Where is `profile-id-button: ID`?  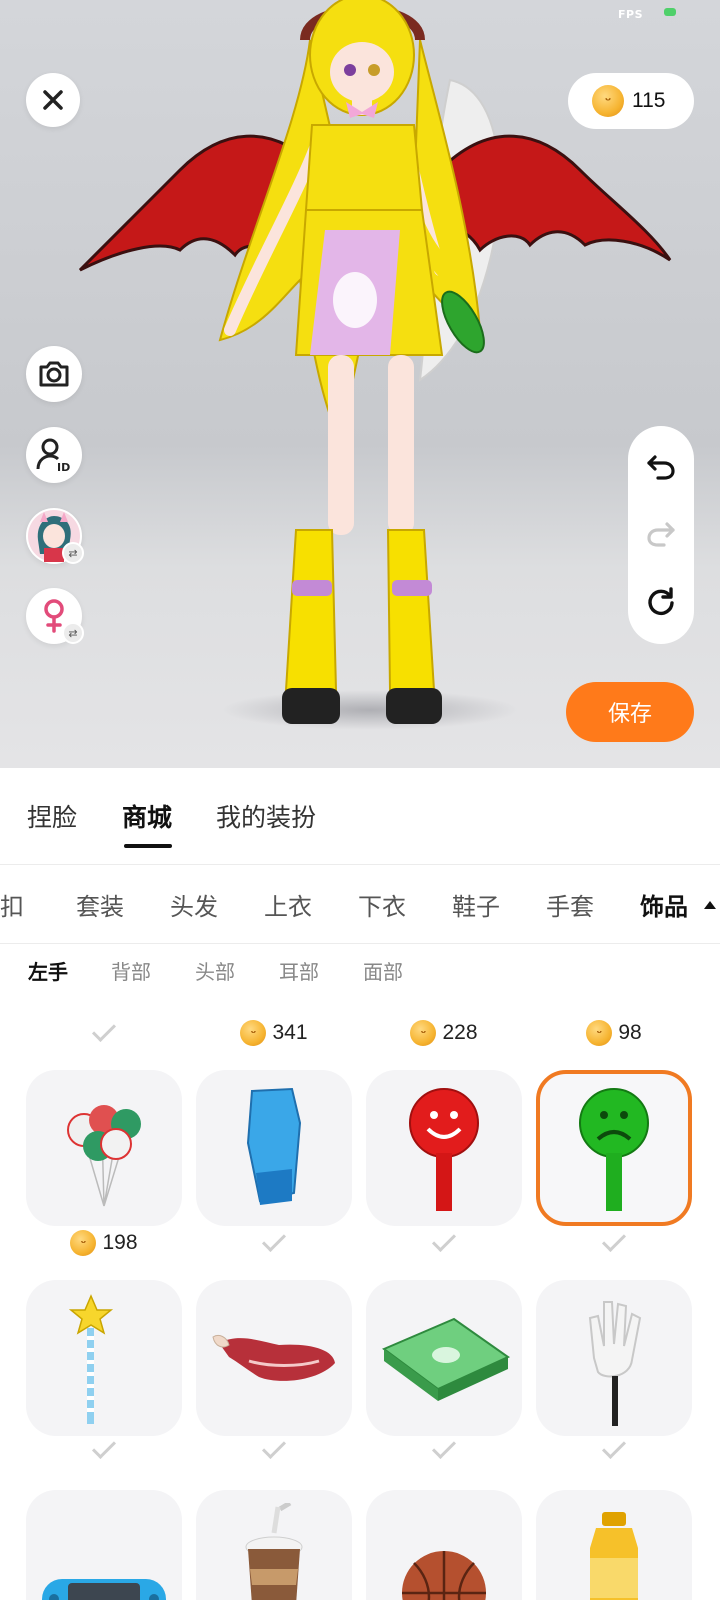 profile-id-button: ID is located at coordinates (54, 455).